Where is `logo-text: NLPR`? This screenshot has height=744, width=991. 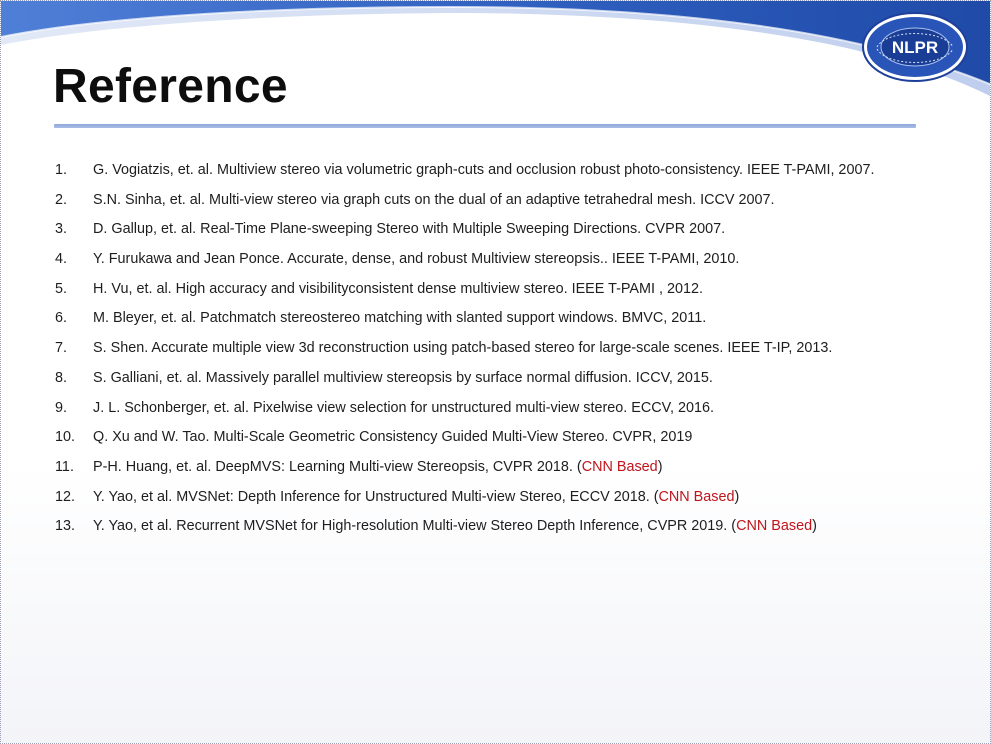 logo-text: NLPR is located at coordinates (915, 47).